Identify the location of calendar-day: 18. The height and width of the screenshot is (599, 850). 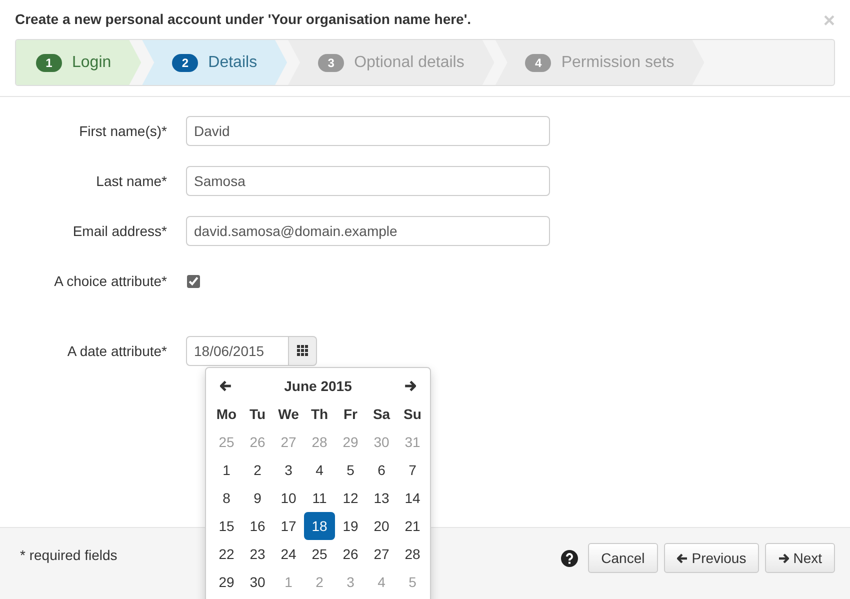
(319, 526).